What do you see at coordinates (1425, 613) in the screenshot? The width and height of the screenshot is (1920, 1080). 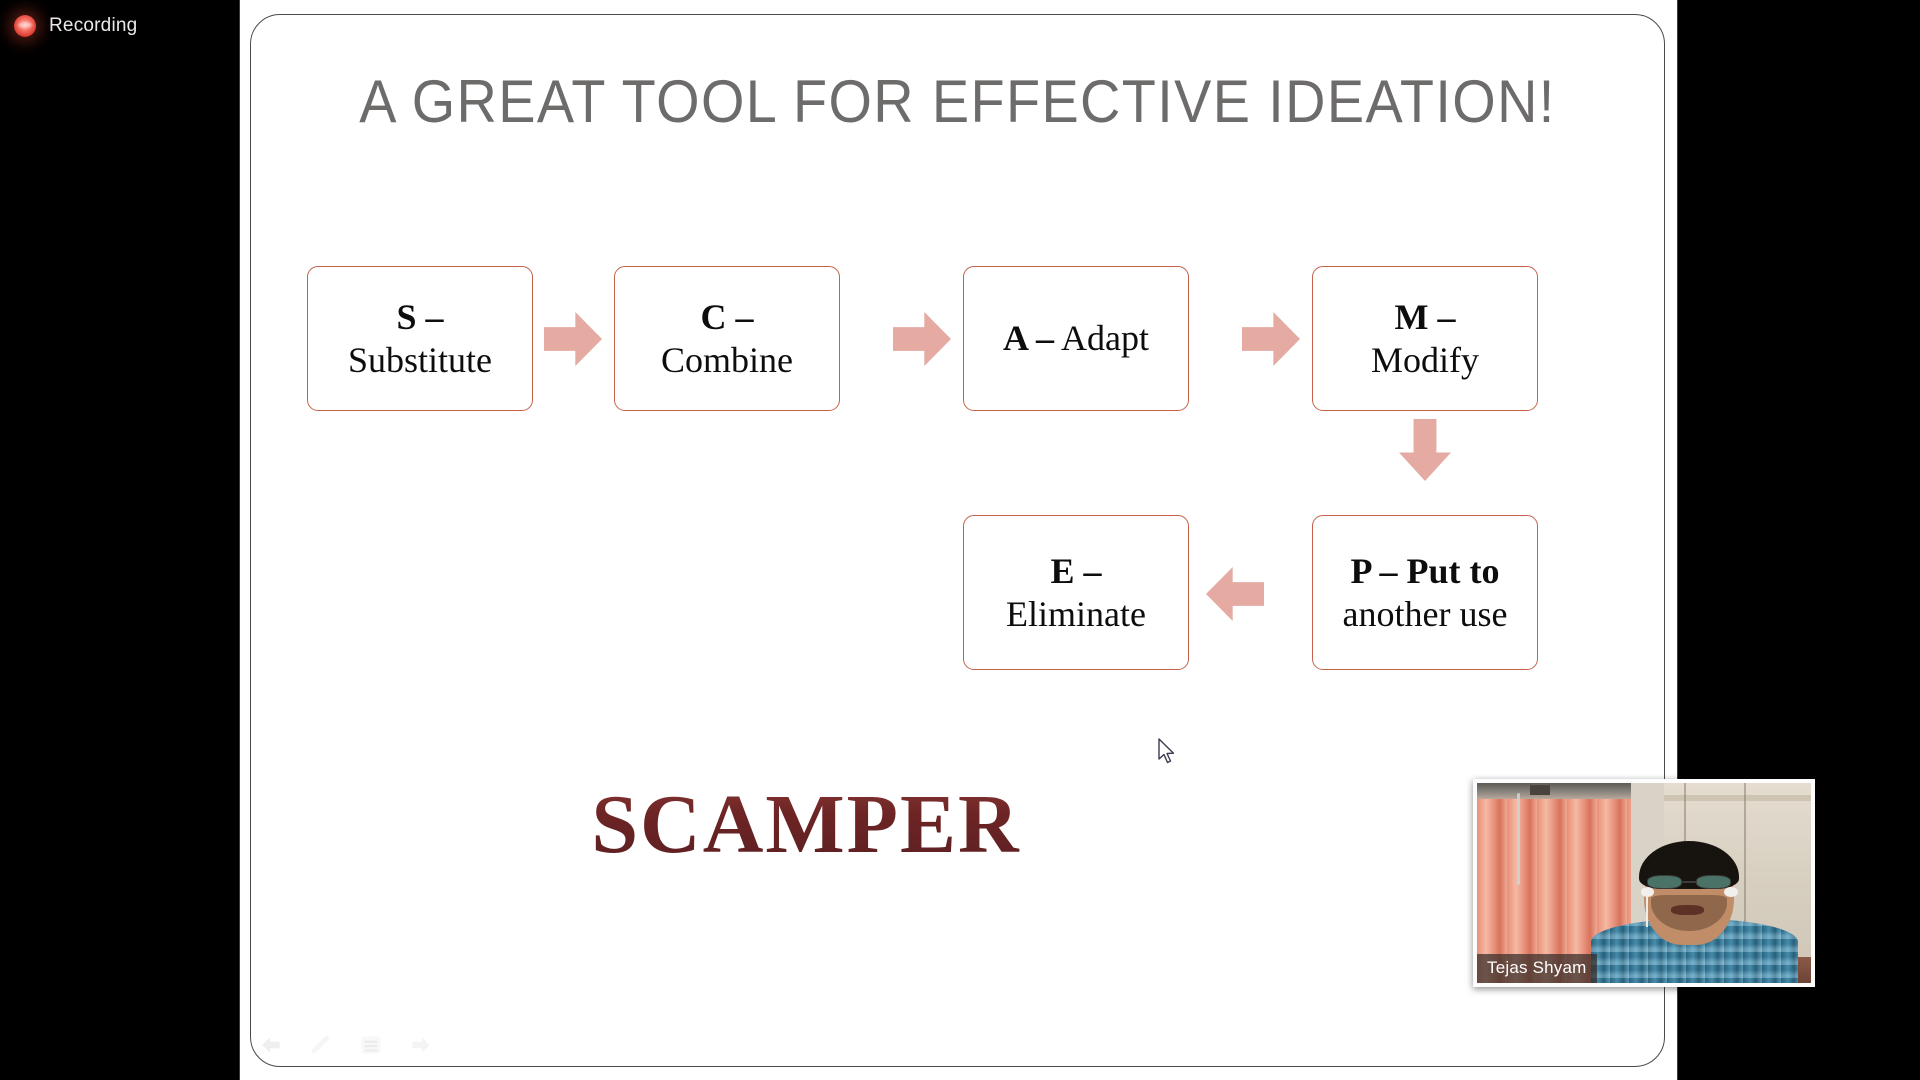 I see `scamper-box-word: another use` at bounding box center [1425, 613].